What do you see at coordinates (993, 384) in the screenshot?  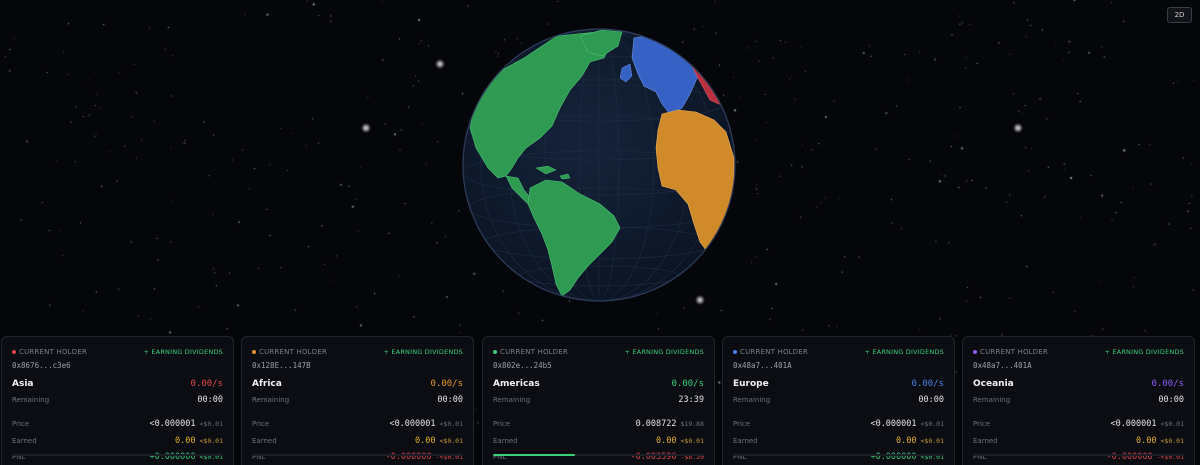 I see `region-name: Oceania` at bounding box center [993, 384].